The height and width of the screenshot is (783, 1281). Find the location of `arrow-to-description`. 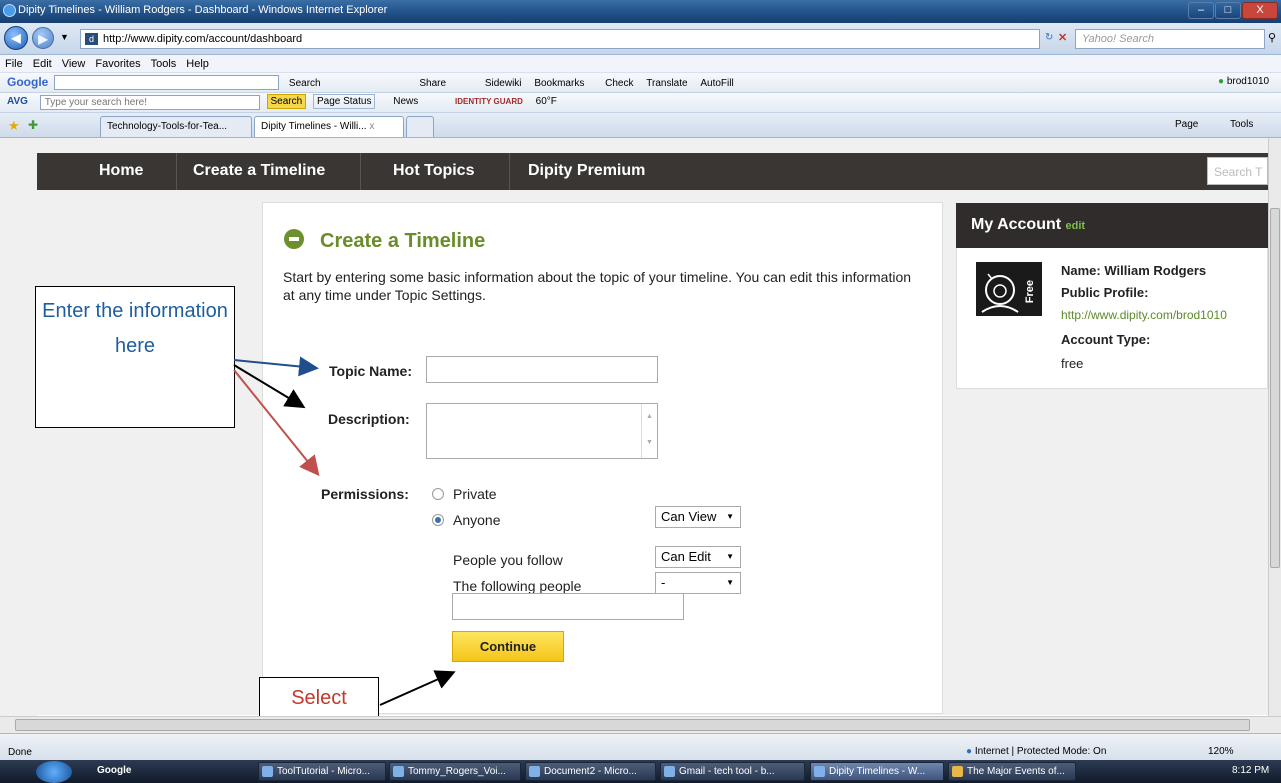

arrow-to-description is located at coordinates (269, 386).